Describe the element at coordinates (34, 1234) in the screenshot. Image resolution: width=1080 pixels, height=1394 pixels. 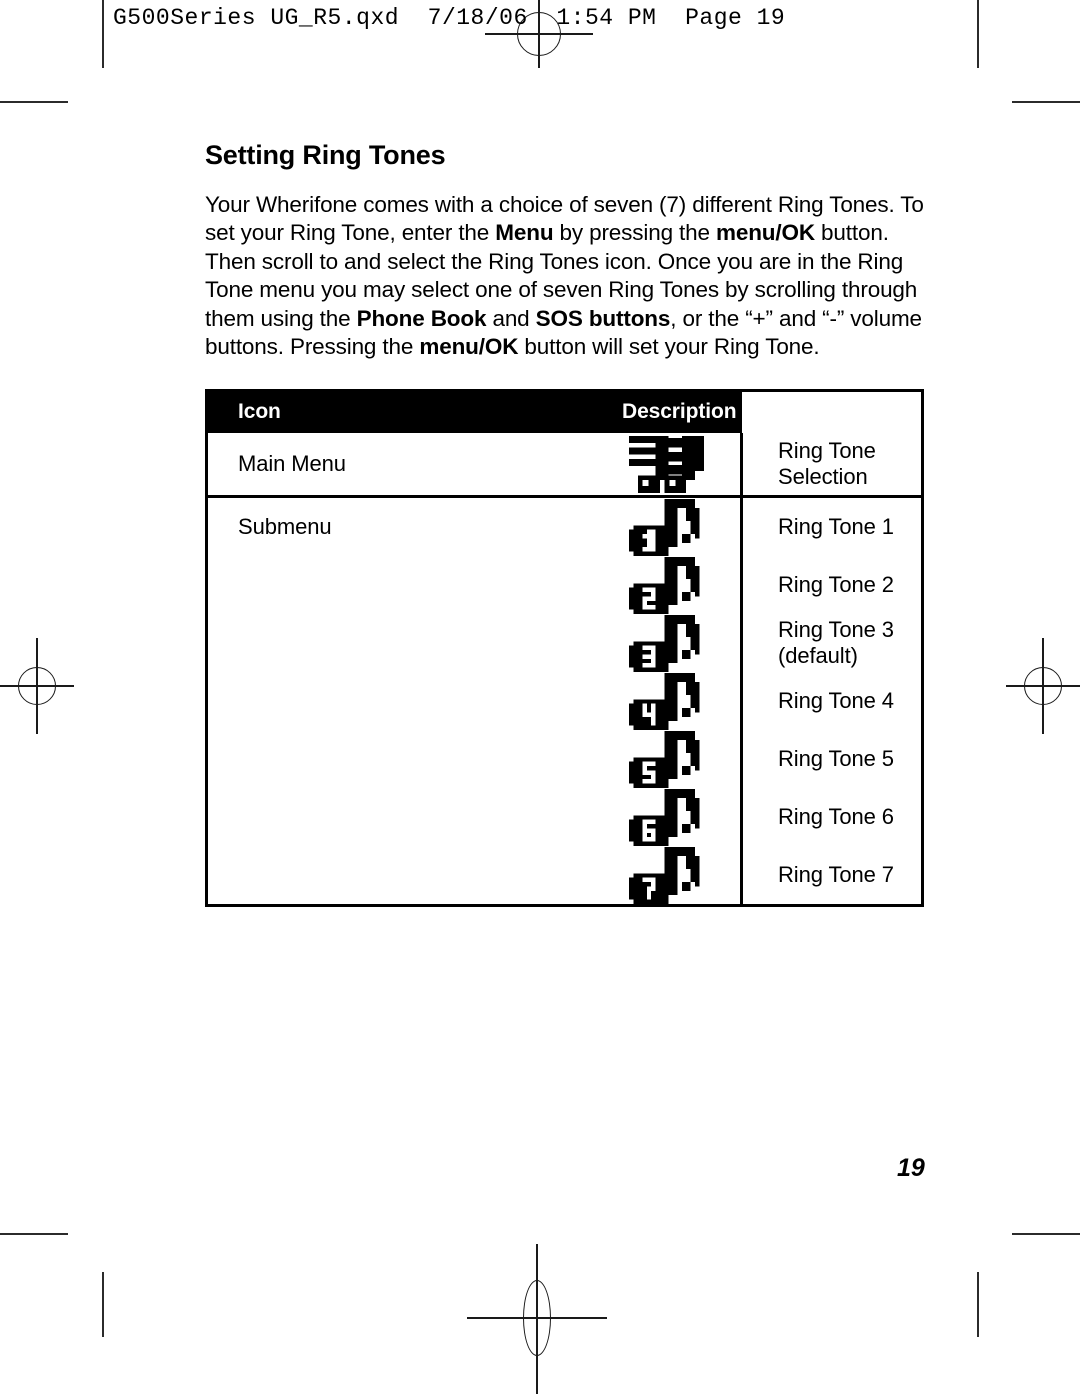
I see `crop-mark-bottom-left-horizontal` at that location.